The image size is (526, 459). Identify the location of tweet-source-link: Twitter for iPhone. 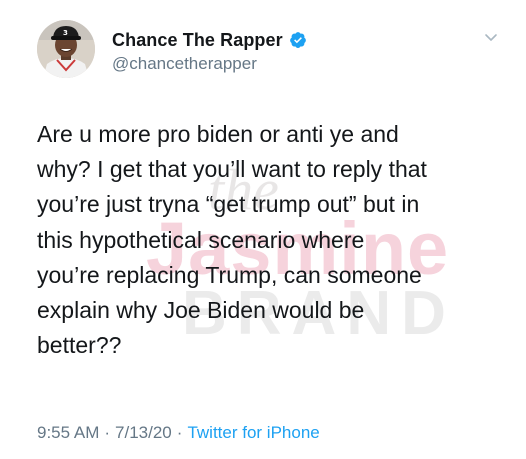
(253, 433).